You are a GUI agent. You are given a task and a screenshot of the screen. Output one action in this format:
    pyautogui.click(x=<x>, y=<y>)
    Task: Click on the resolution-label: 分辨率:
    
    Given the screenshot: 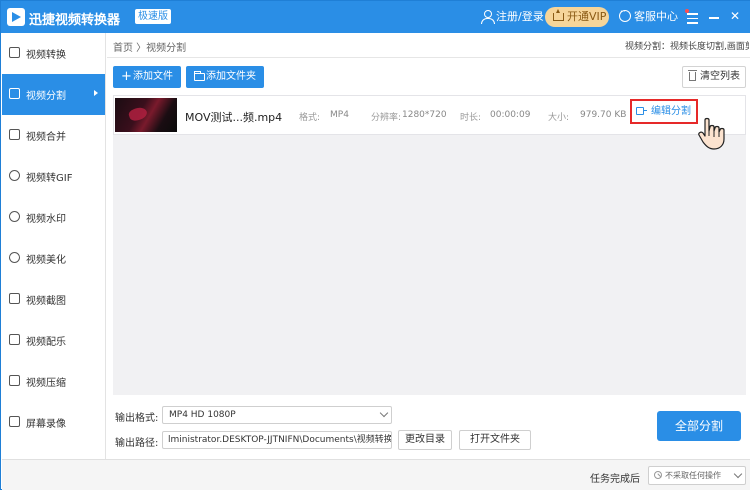 What is the action you would take?
    pyautogui.click(x=386, y=118)
    